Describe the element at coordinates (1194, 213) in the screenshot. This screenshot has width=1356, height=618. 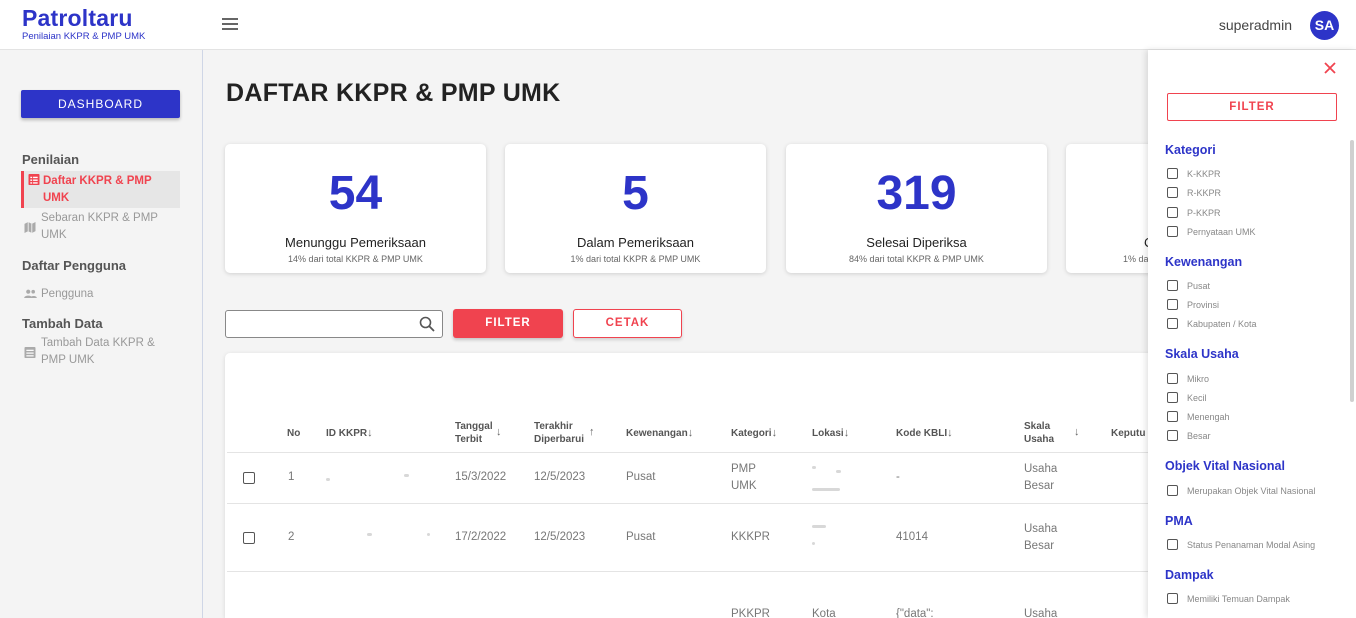
I see `filter-option-p-kkpr: P-KKPR` at that location.